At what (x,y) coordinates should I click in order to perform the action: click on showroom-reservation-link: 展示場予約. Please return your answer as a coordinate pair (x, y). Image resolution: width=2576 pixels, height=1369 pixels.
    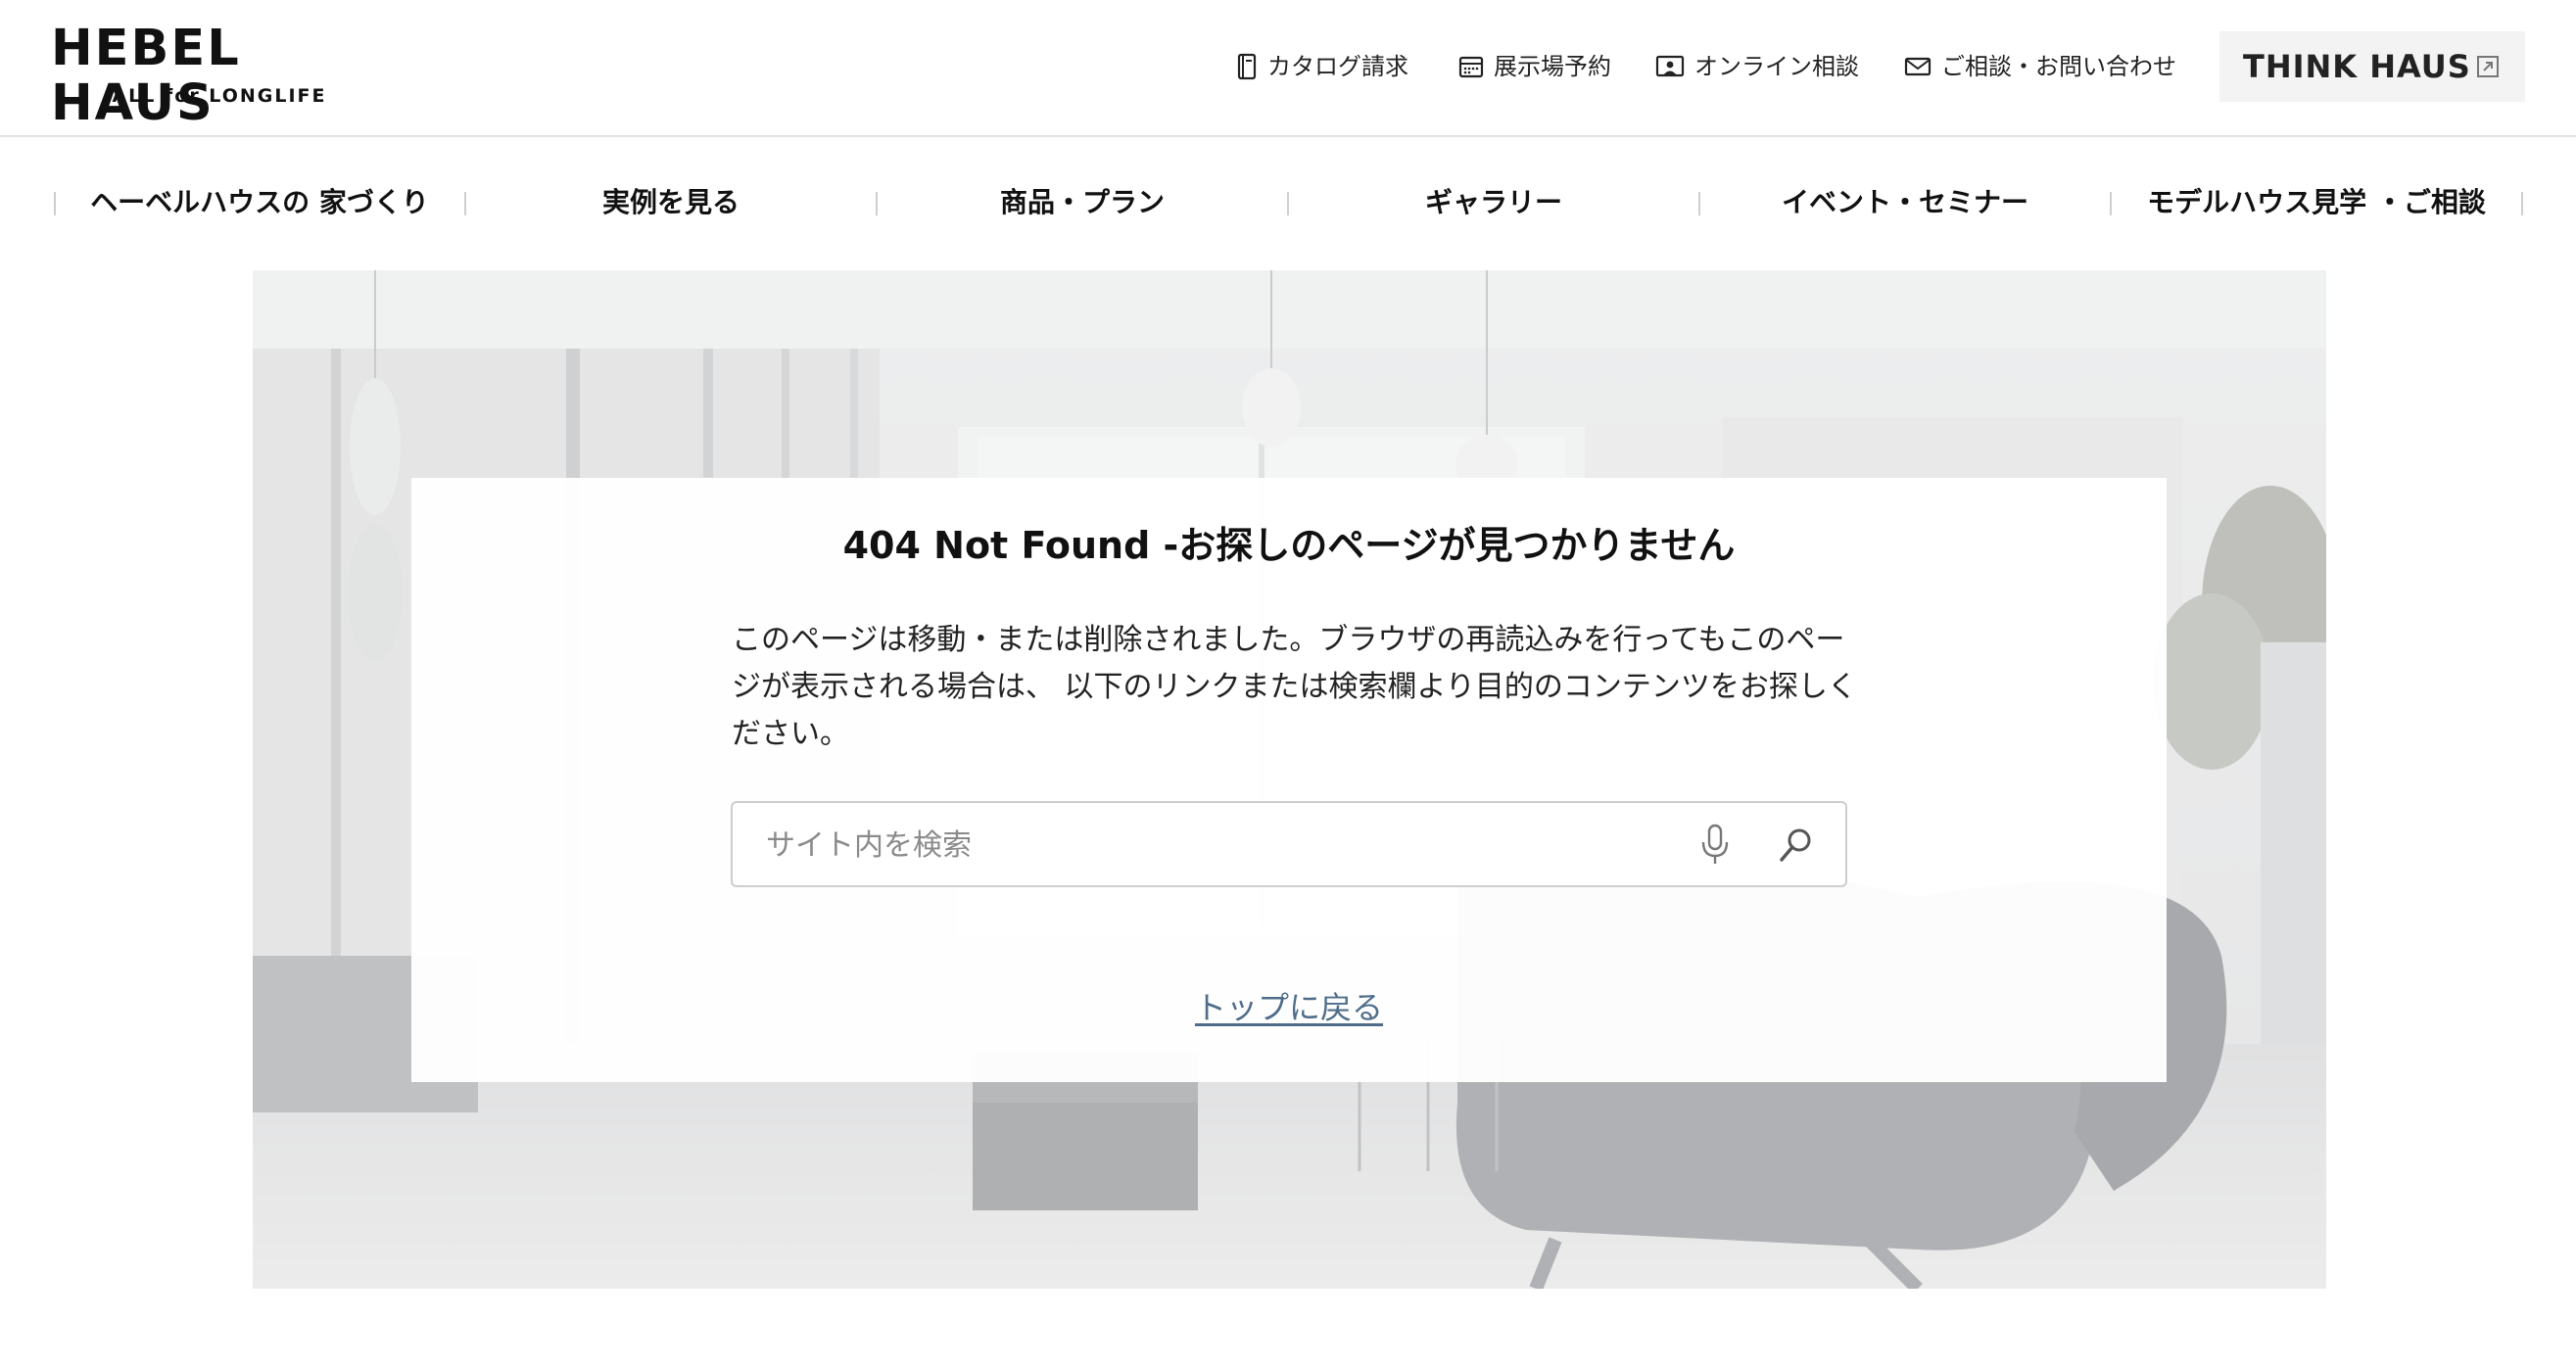
    Looking at the image, I should click on (1534, 66).